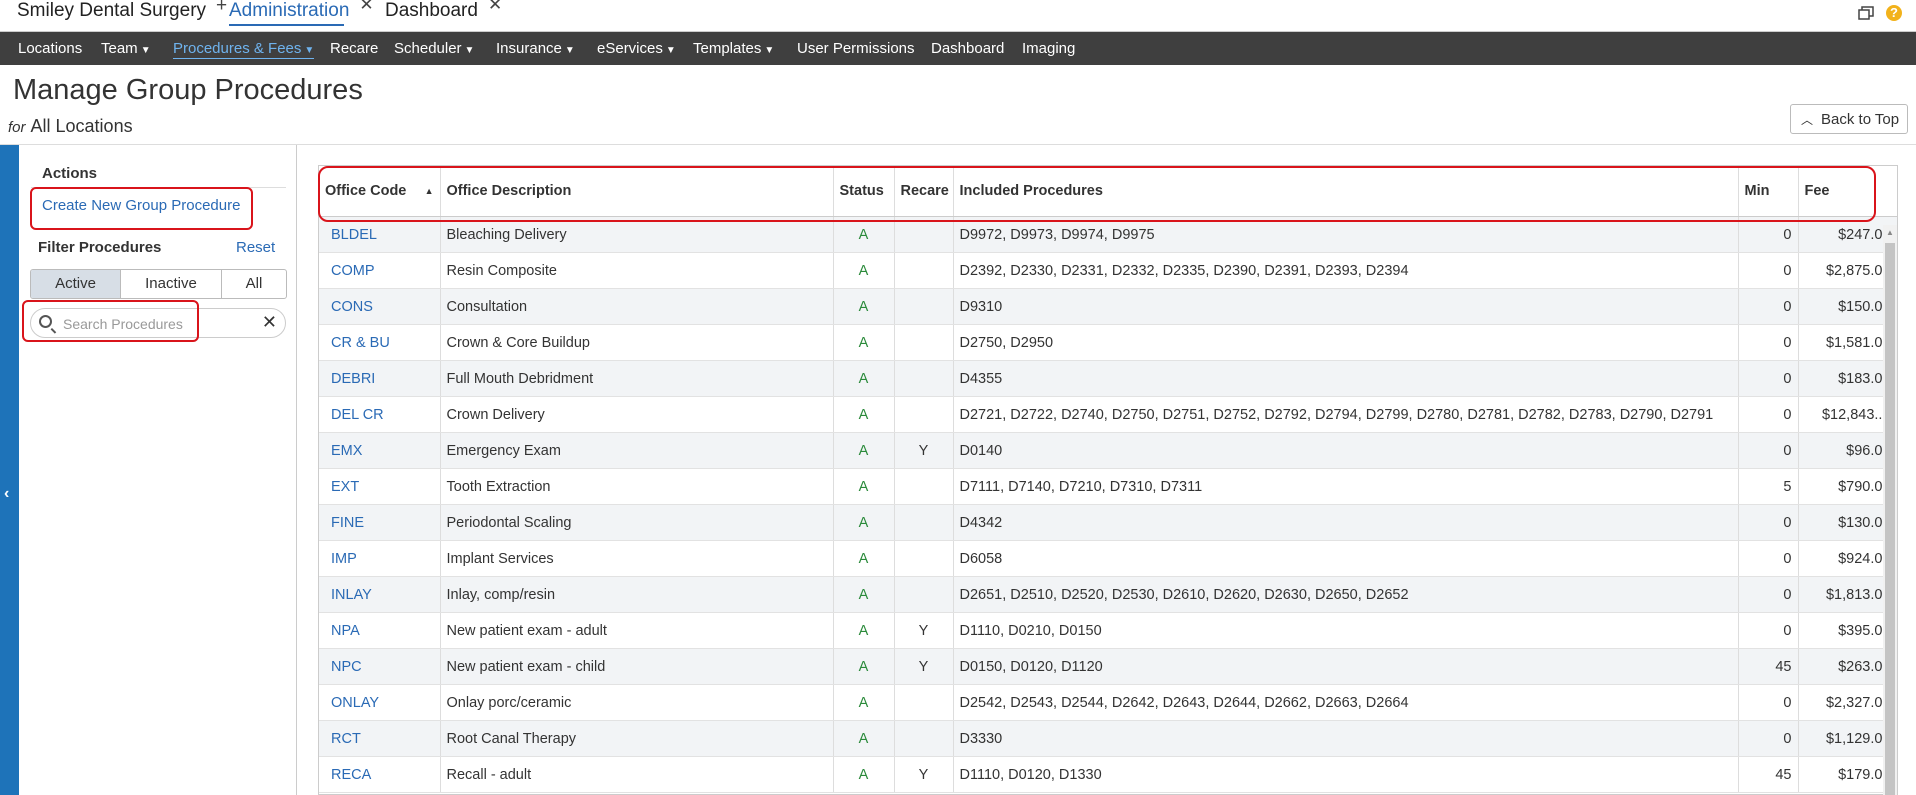 The height and width of the screenshot is (795, 1916). What do you see at coordinates (380, 450) in the screenshot?
I see `office-code-link: EMX` at bounding box center [380, 450].